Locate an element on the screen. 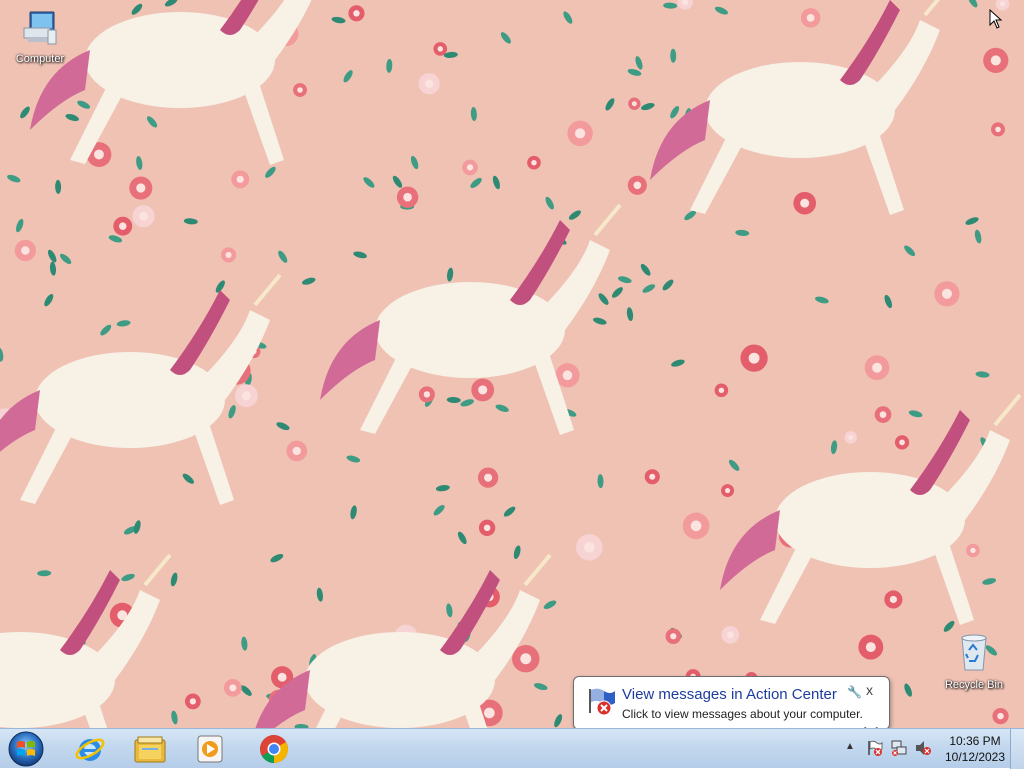 This screenshot has height=774, width=1024. taskbar-media-player is located at coordinates (210, 749).